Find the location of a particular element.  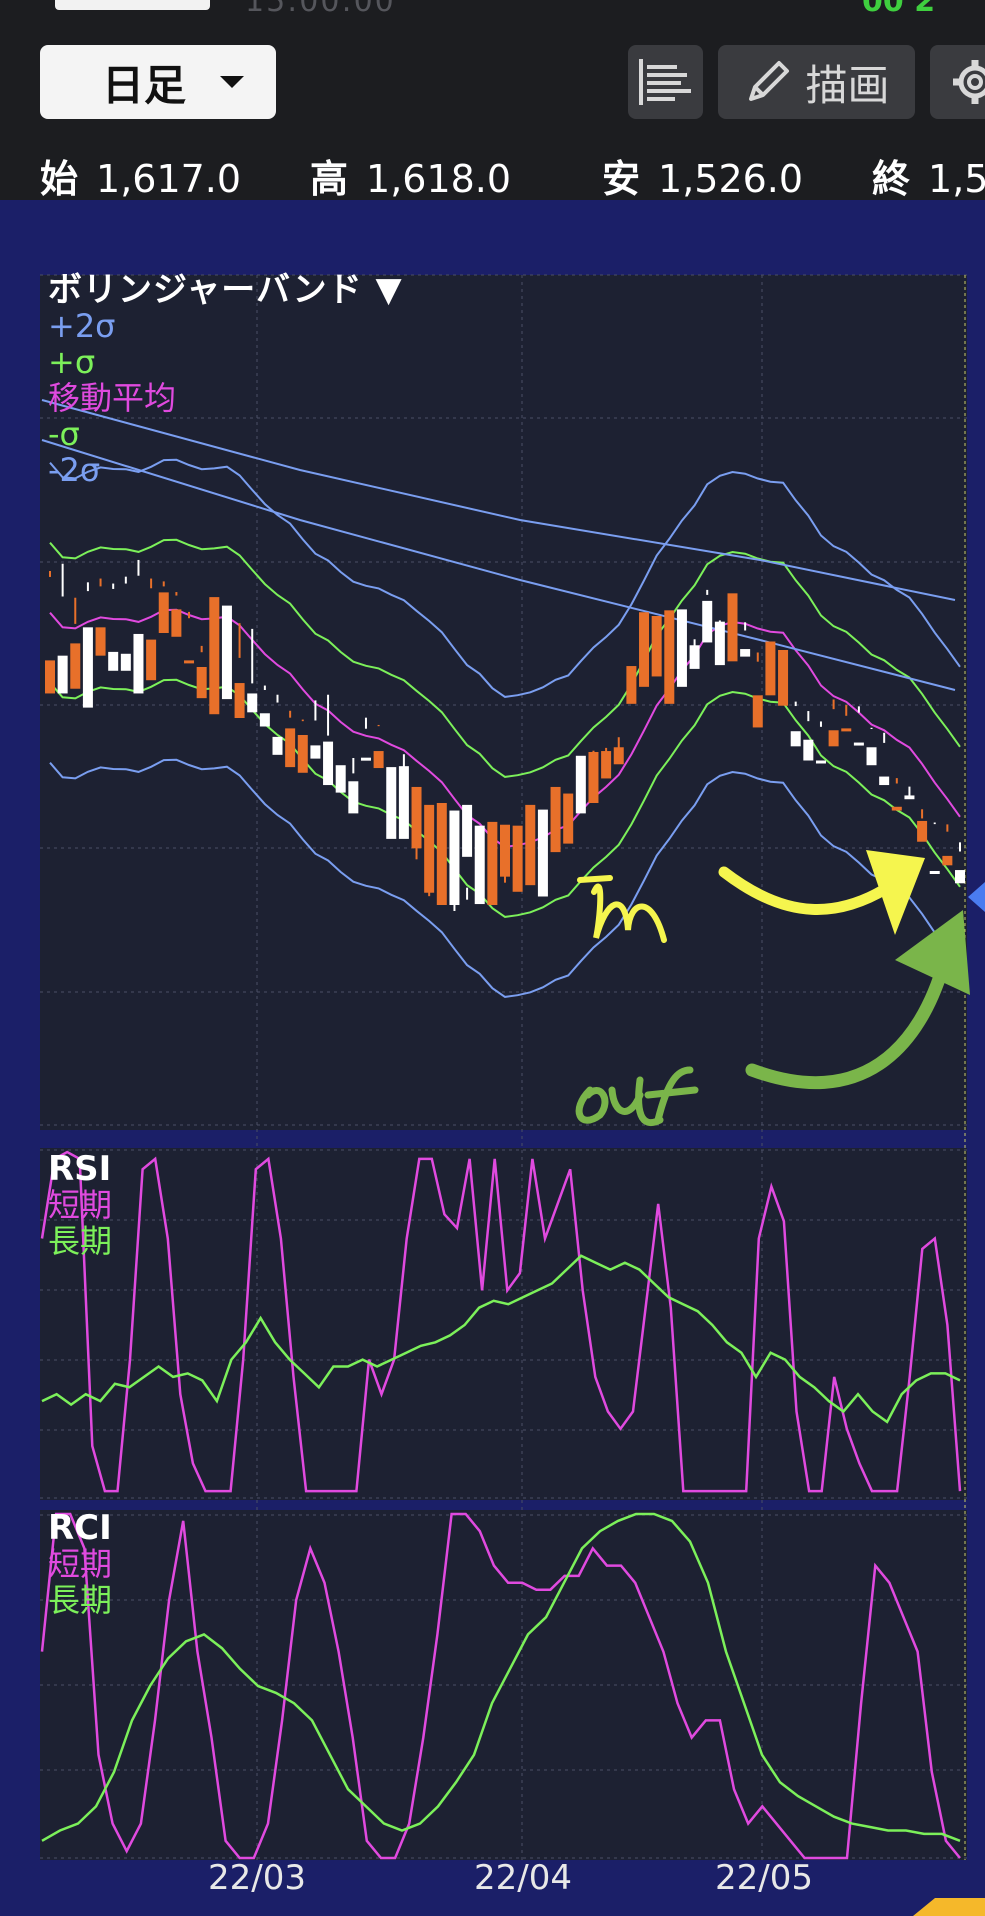

rsi-legend-long: 長期 is located at coordinates (80, 1241).